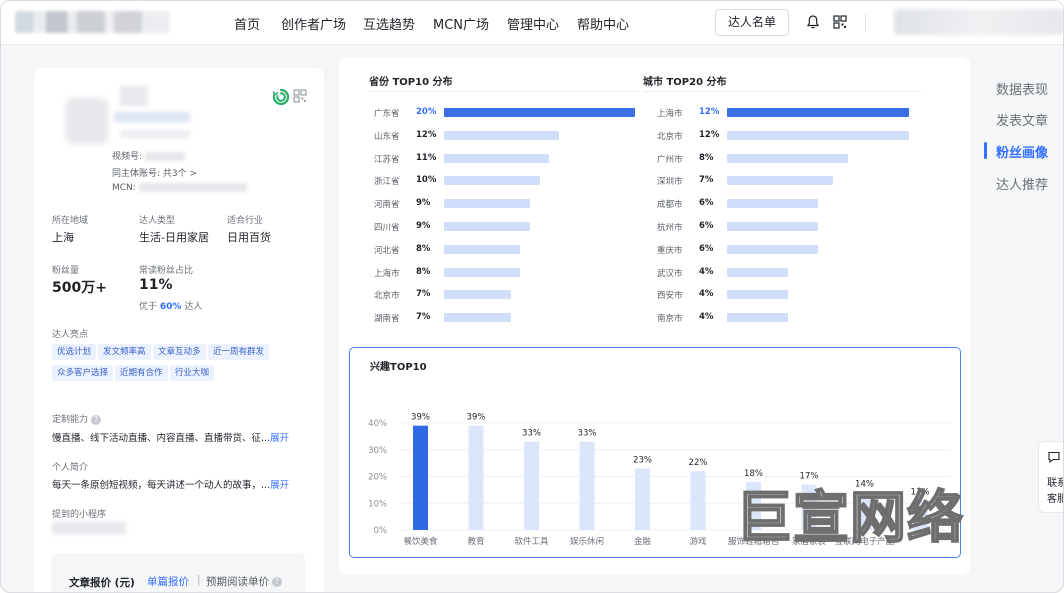 The width and height of the screenshot is (1064, 593). I want to click on qr-grid-icon, so click(840, 22).